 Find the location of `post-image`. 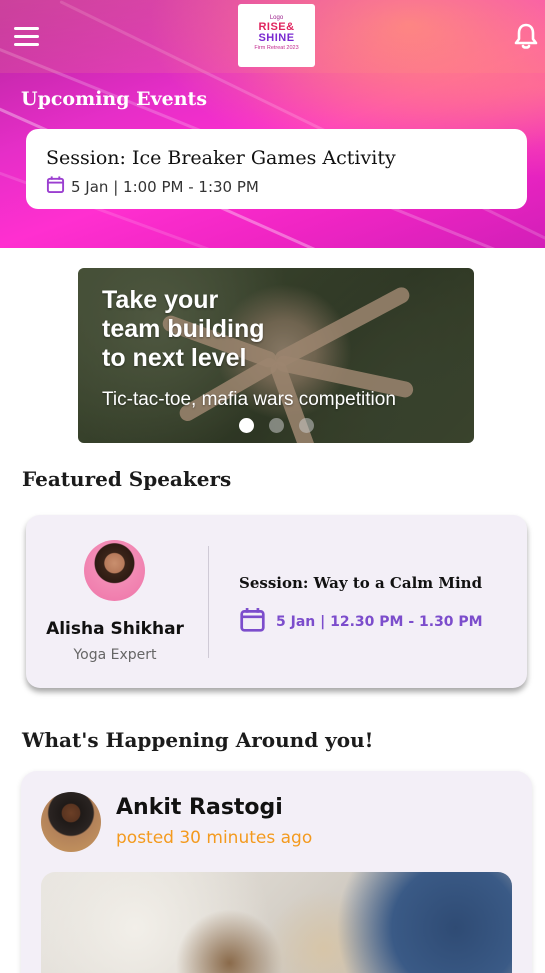

post-image is located at coordinates (276, 922).